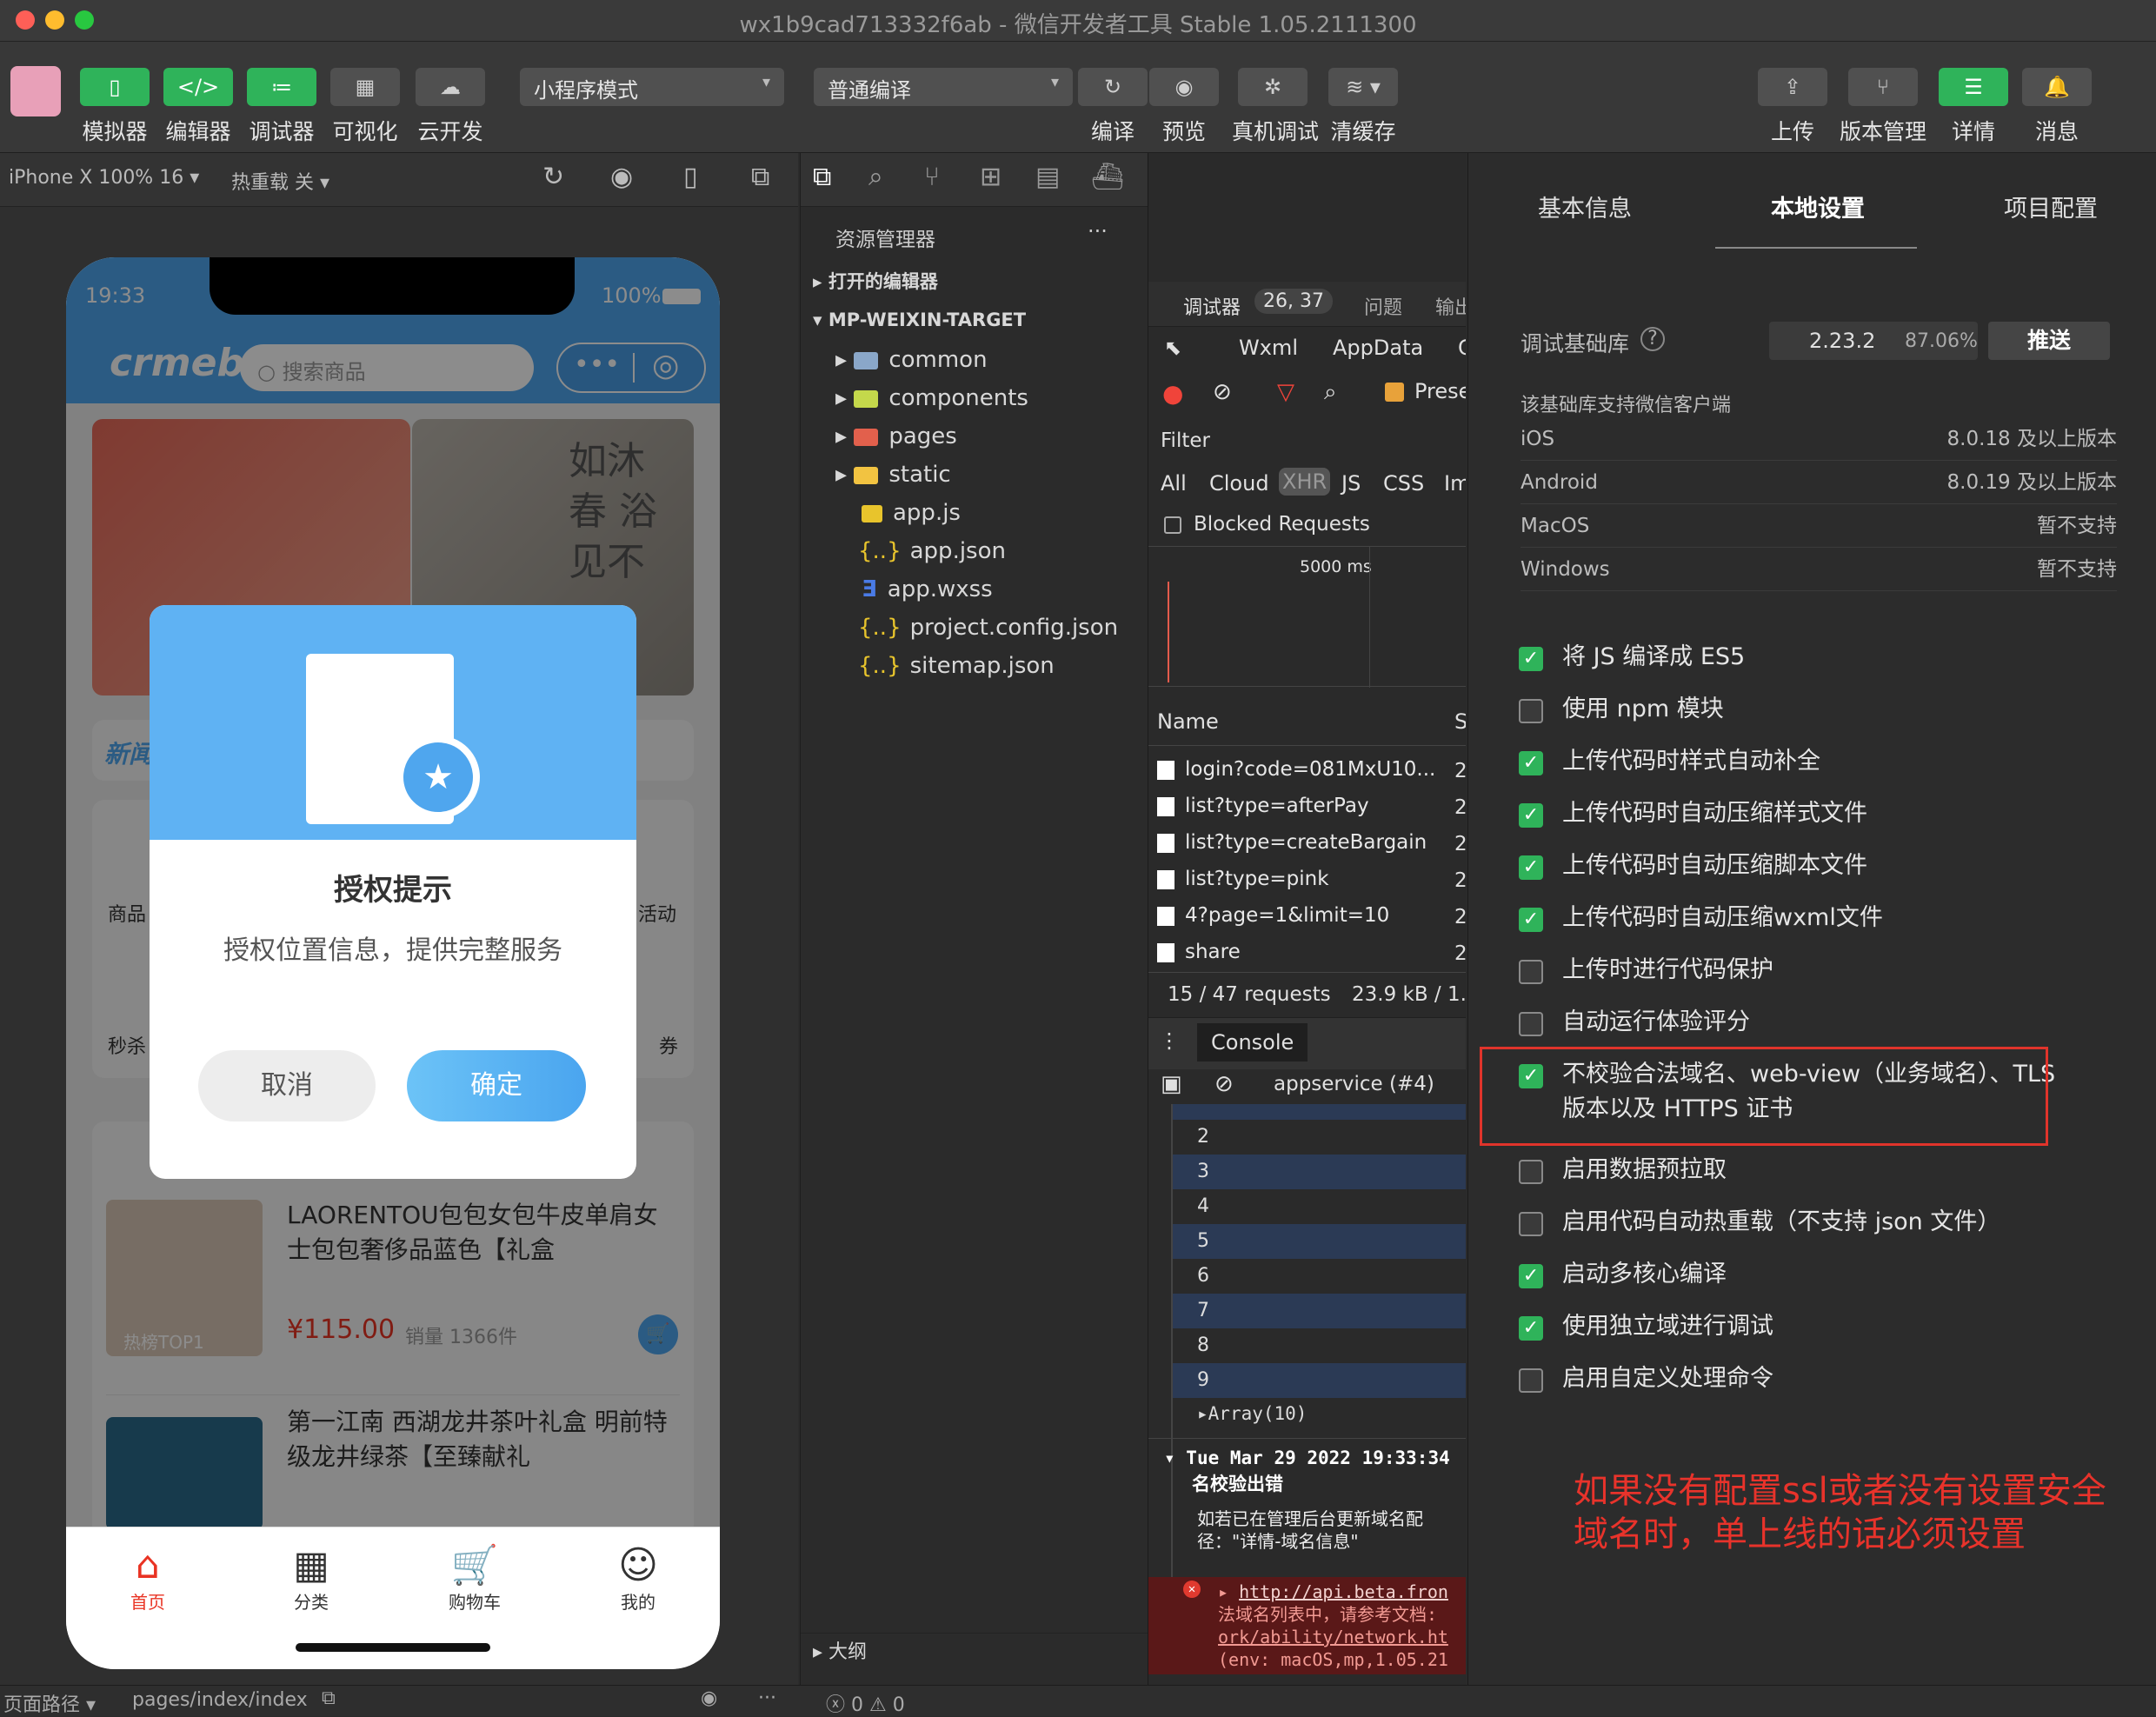  Describe the element at coordinates (1173, 393) in the screenshot. I see `record-icon: ●` at that location.